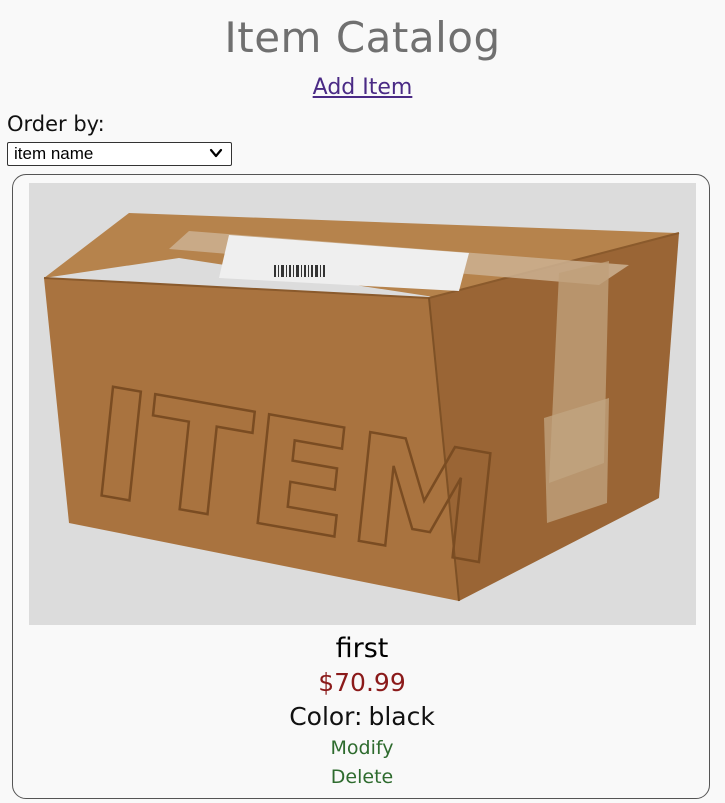  What do you see at coordinates (362, 748) in the screenshot?
I see `modify-button: Modify` at bounding box center [362, 748].